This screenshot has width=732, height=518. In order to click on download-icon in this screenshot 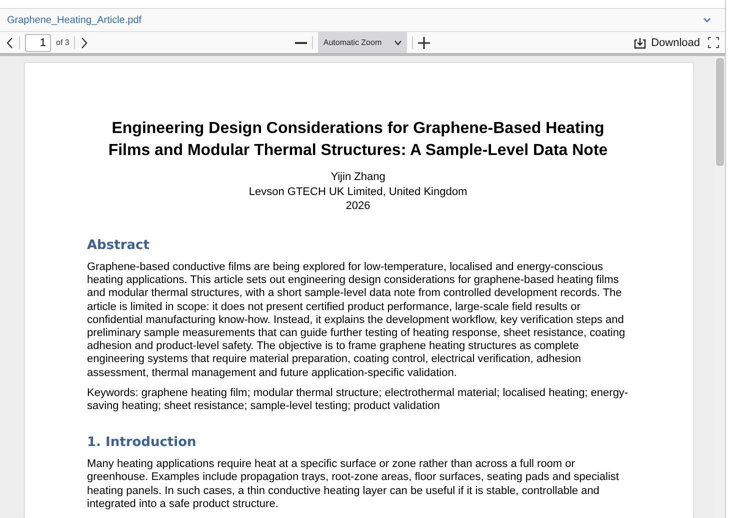, I will do `click(640, 42)`.